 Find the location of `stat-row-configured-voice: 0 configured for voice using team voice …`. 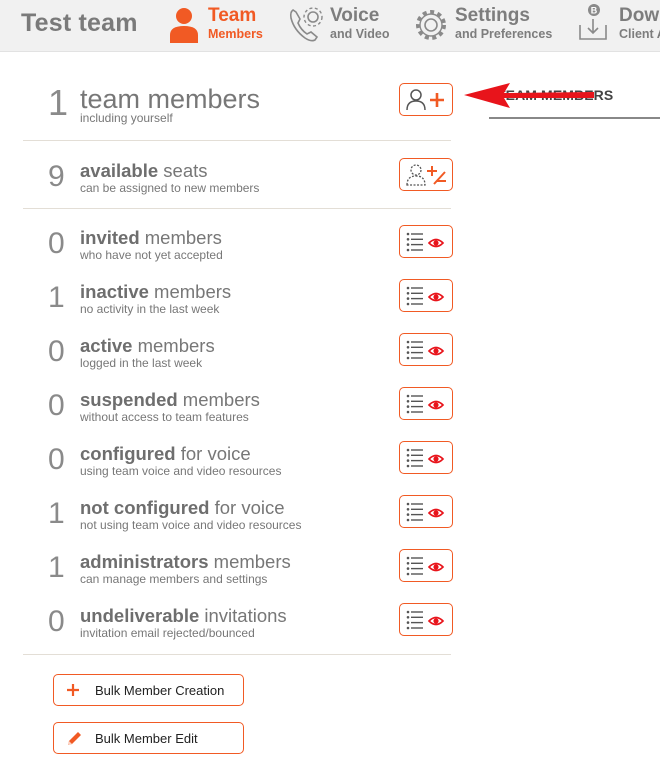

stat-row-configured-voice: 0 configured for voice using team voice … is located at coordinates (238, 462).